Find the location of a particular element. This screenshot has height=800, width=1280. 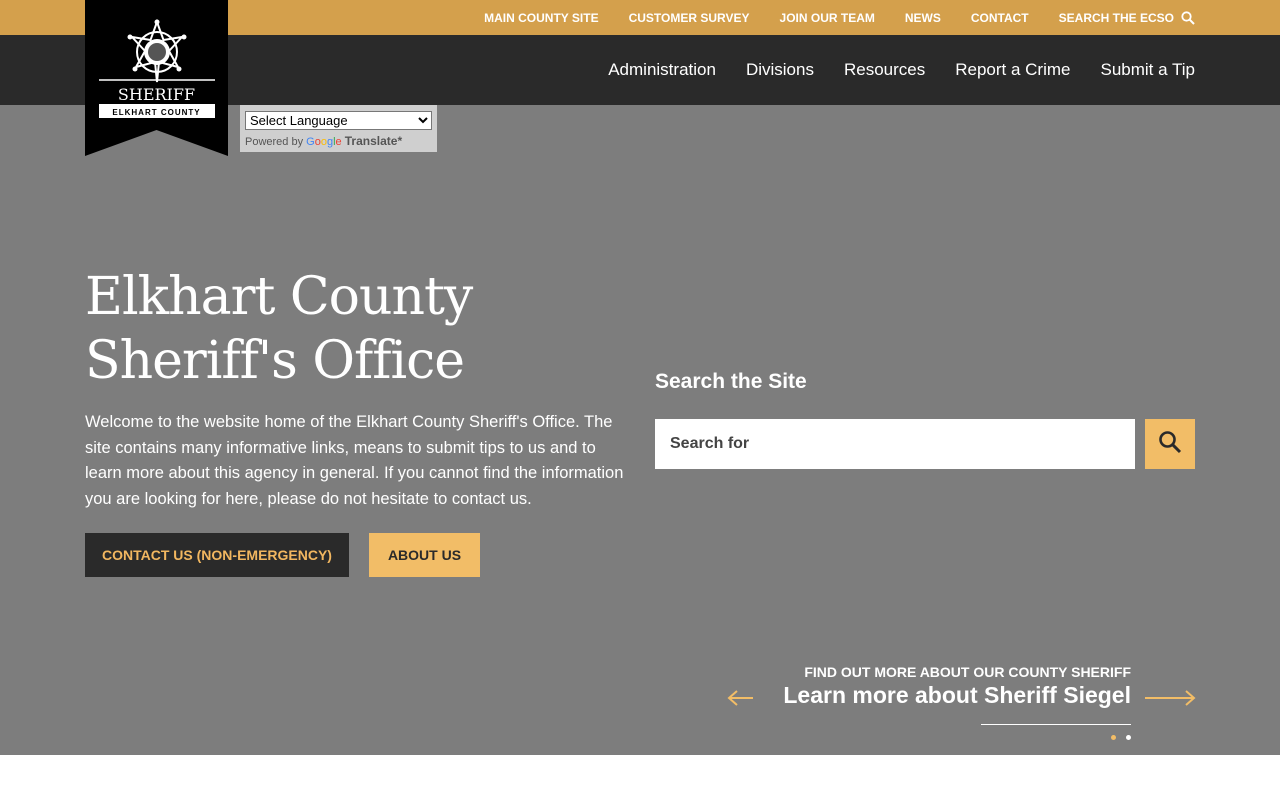

nav-item-resources: Resources is located at coordinates (884, 70).